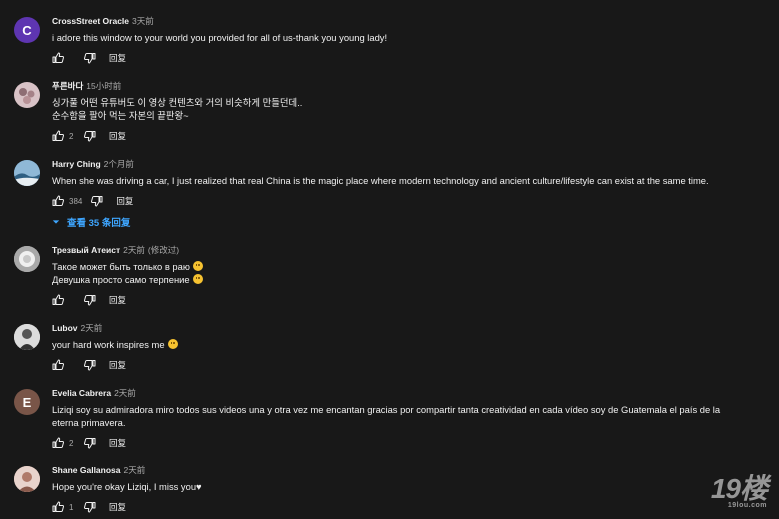 The height and width of the screenshot is (519, 779). Describe the element at coordinates (76, 201) in the screenshot. I see `like-count: 384` at that location.